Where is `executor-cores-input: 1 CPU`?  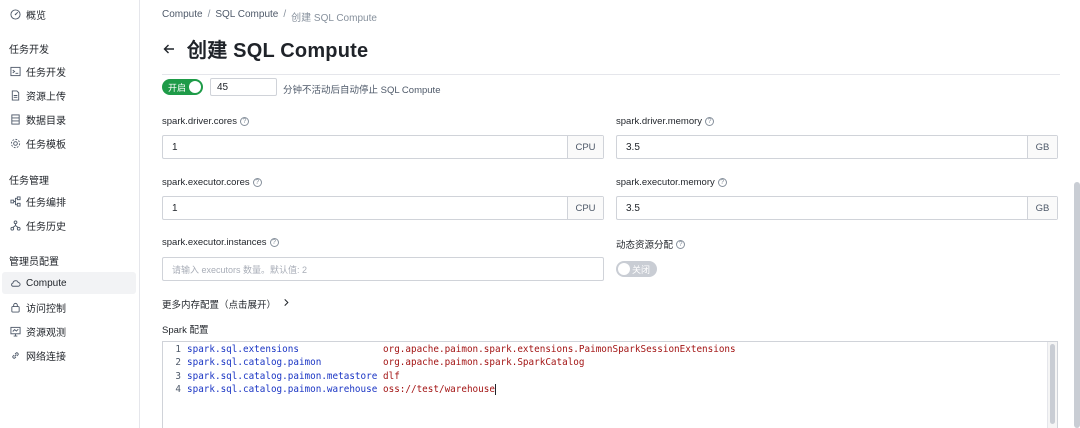
executor-cores-input: 1 CPU is located at coordinates (383, 208).